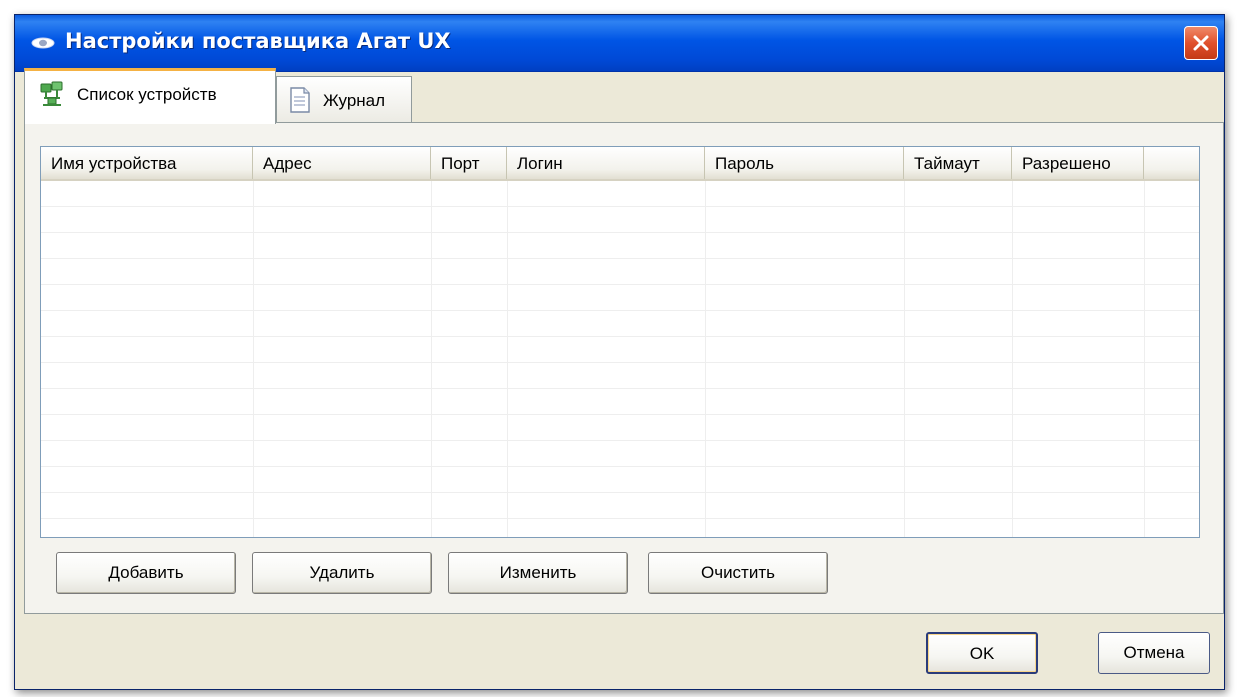 The width and height of the screenshot is (1239, 697). Describe the element at coordinates (43, 42) in the screenshot. I see `eye-icon` at that location.